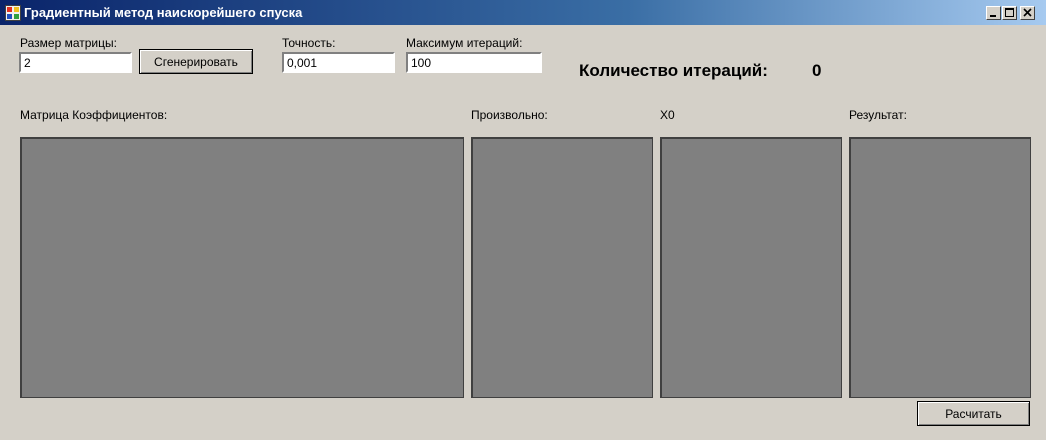  I want to click on close-button, so click(1027, 13).